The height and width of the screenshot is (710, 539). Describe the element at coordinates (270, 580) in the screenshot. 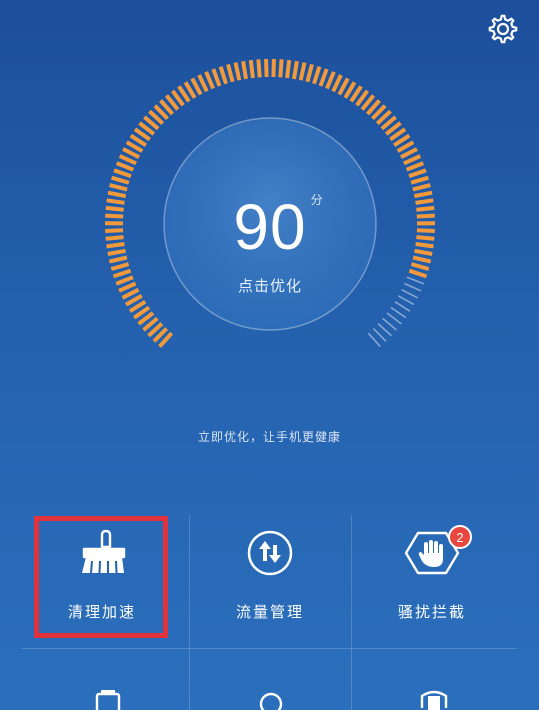

I see `tile-data-manage: 流量管理` at that location.